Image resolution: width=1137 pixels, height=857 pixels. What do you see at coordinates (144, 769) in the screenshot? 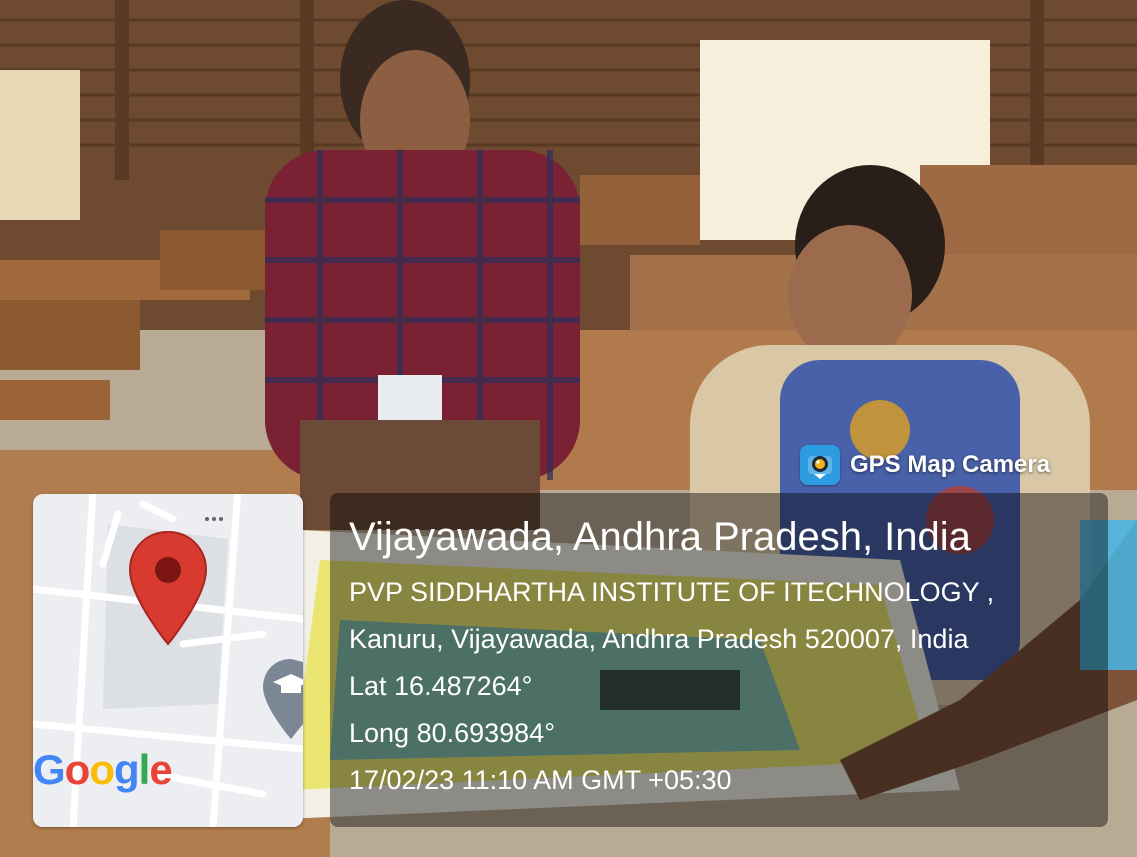
I see `google-logo-letter: l` at bounding box center [144, 769].